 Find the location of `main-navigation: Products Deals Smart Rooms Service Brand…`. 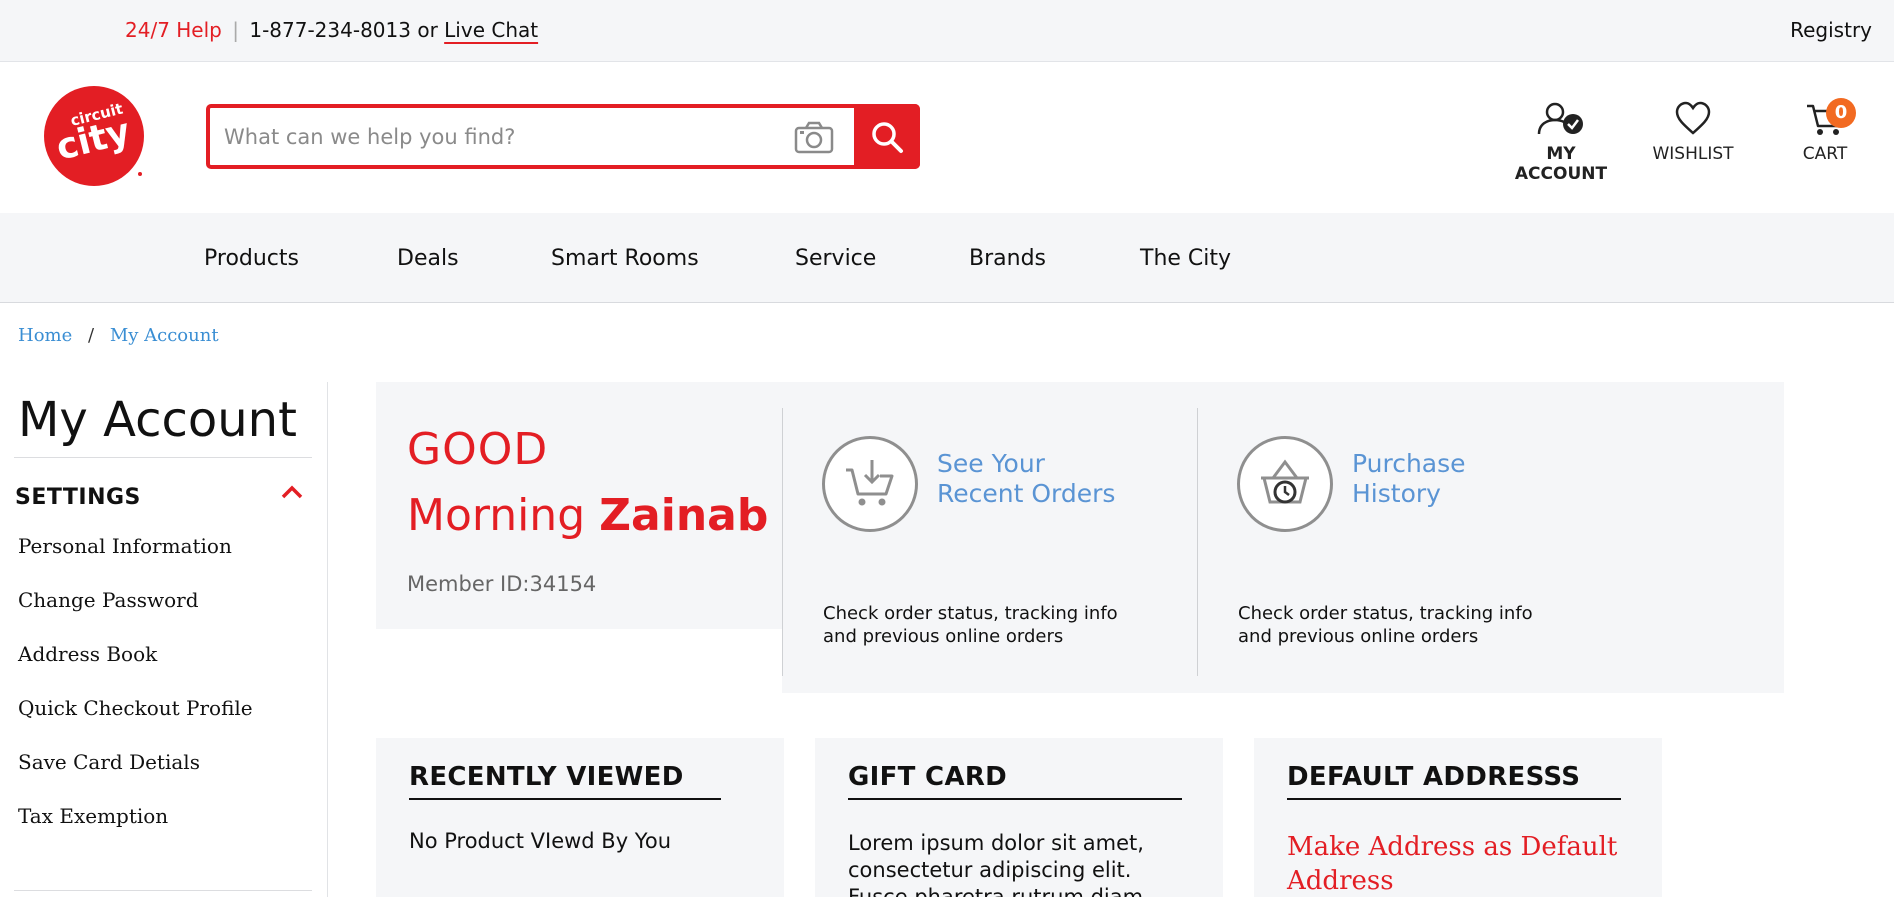

main-navigation: Products Deals Smart Rooms Service Brand… is located at coordinates (947, 258).